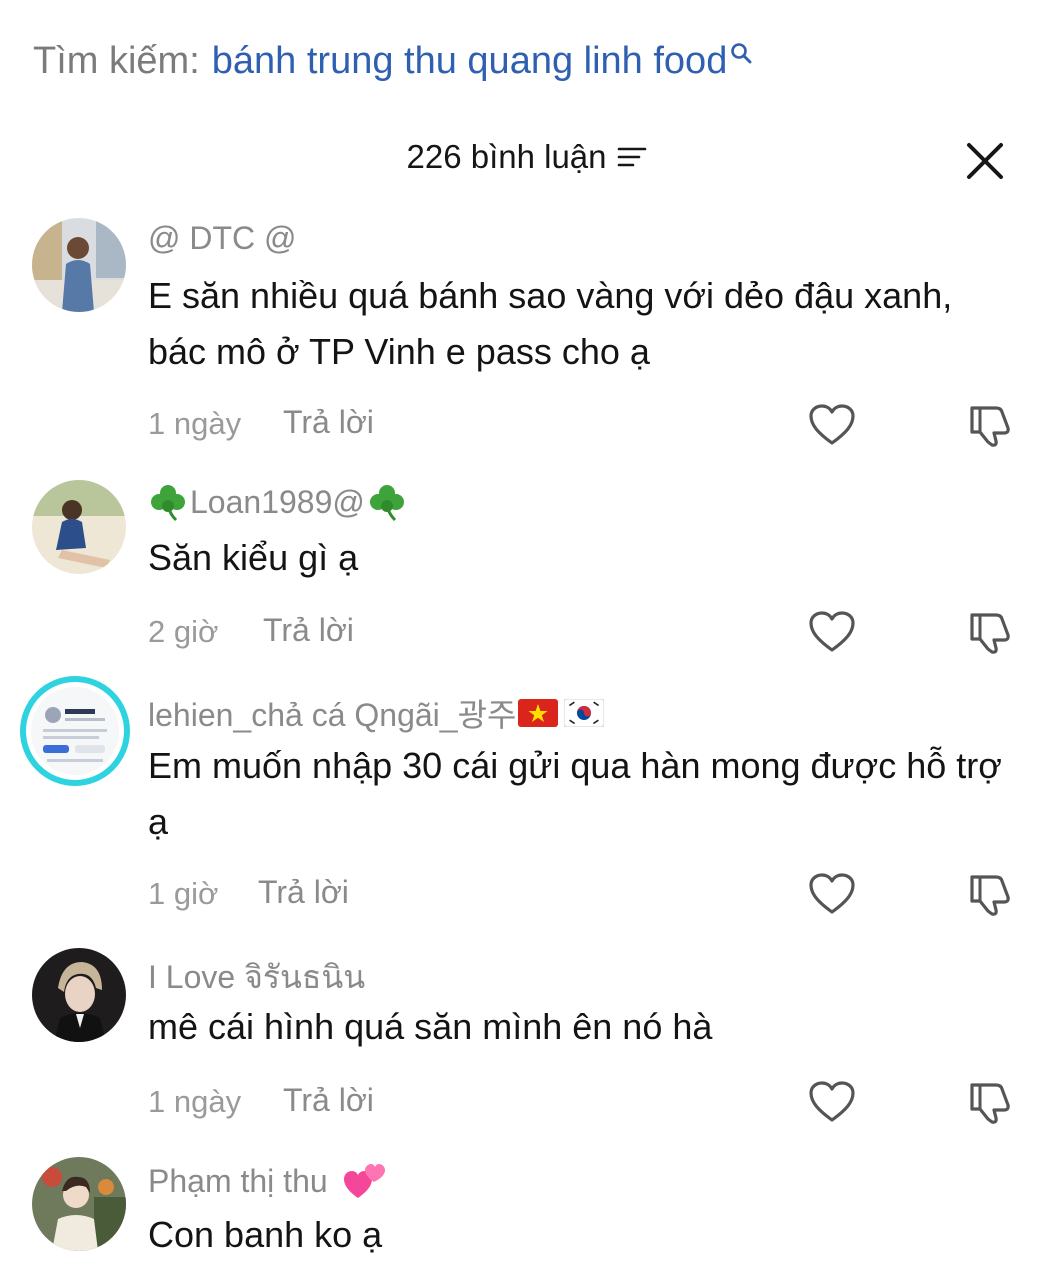 This screenshot has width=1053, height=1280. I want to click on close-icon, so click(985, 161).